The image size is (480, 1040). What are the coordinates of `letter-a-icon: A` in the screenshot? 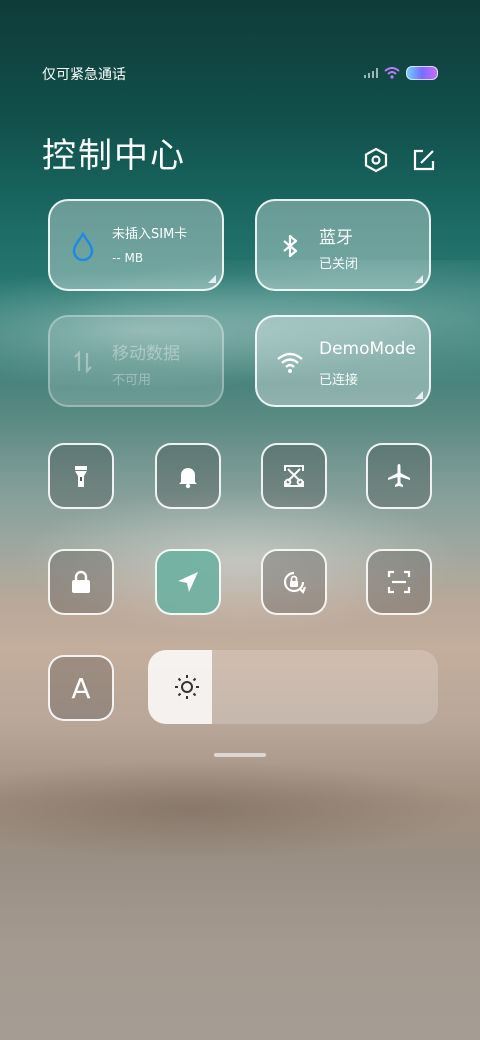 It's located at (81, 688).